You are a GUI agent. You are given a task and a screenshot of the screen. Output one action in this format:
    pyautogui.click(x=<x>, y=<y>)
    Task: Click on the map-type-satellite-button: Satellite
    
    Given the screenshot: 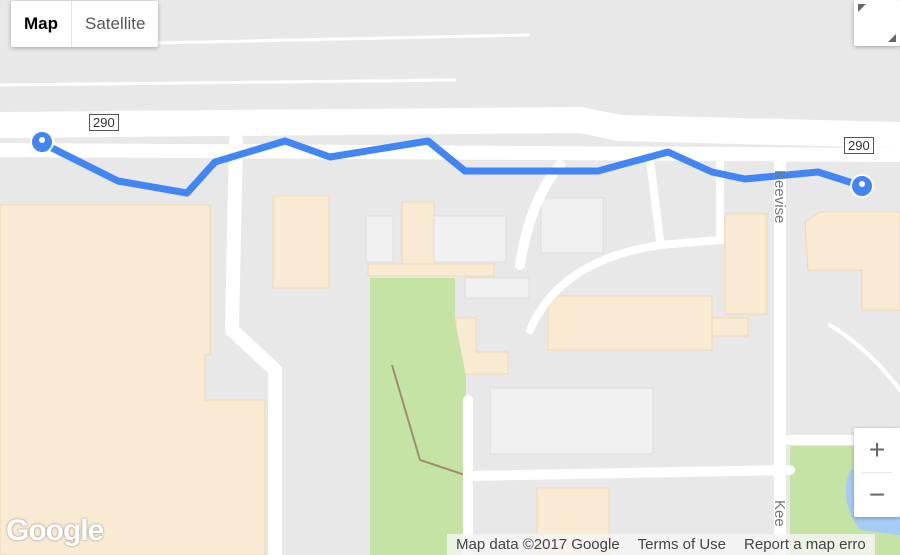 What is the action you would take?
    pyautogui.click(x=115, y=24)
    